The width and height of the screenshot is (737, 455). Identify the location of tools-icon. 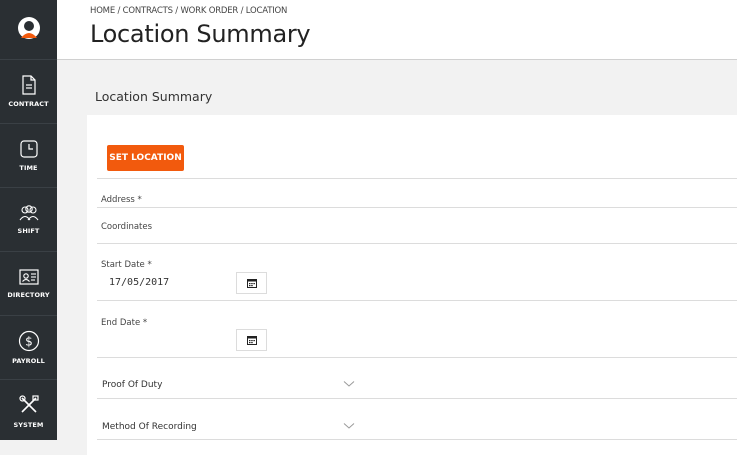
(28, 404).